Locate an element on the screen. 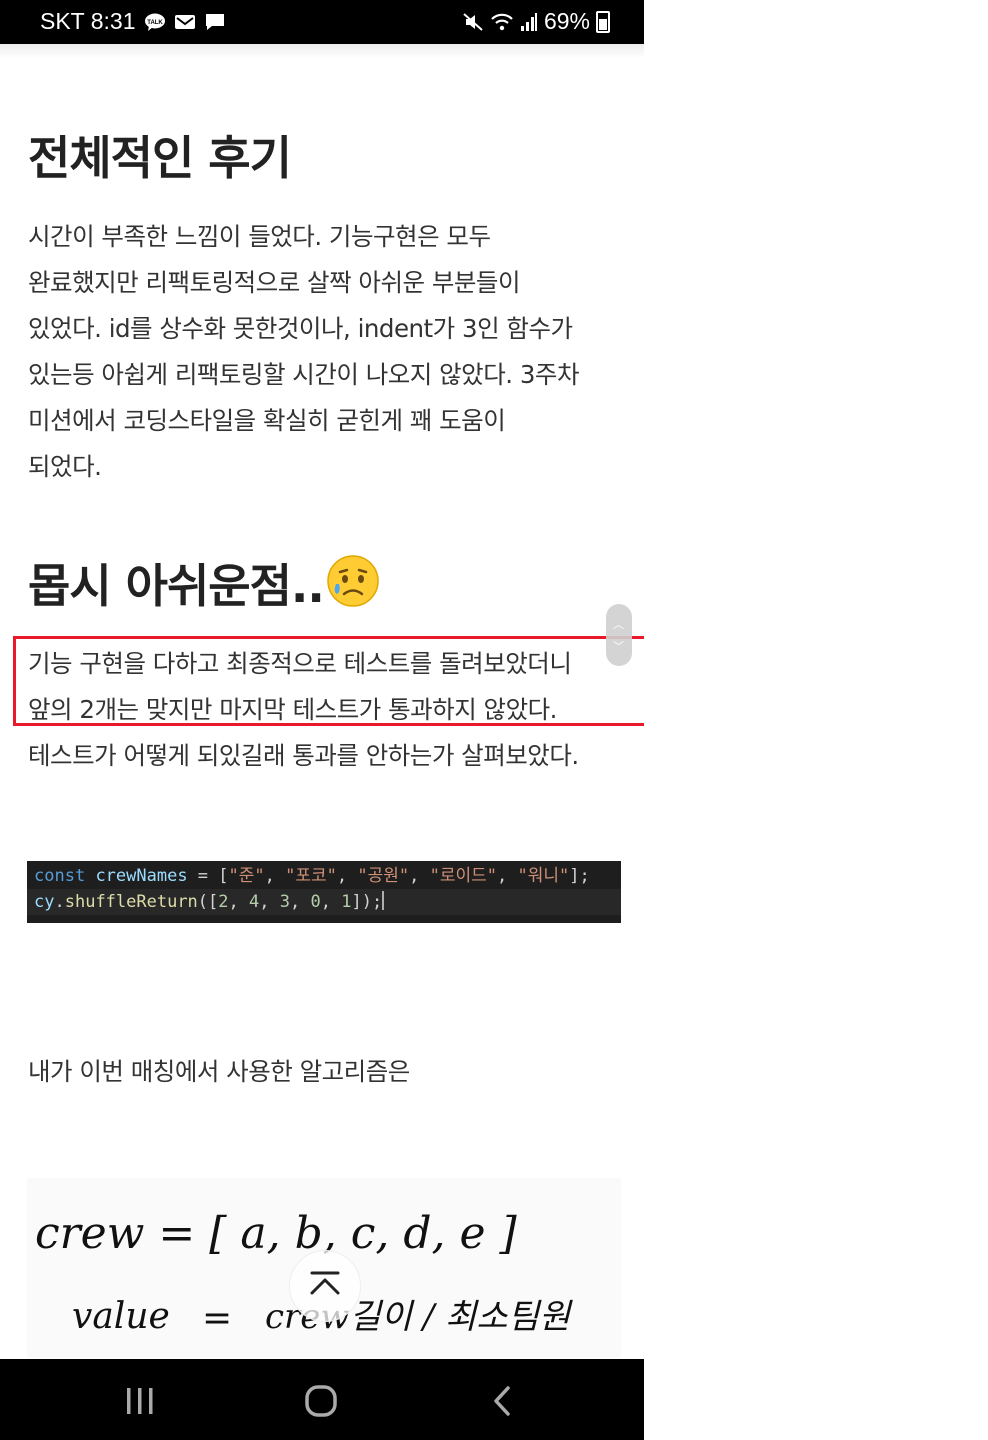 The image size is (988, 1440). signal-icon is located at coordinates (528, 21).